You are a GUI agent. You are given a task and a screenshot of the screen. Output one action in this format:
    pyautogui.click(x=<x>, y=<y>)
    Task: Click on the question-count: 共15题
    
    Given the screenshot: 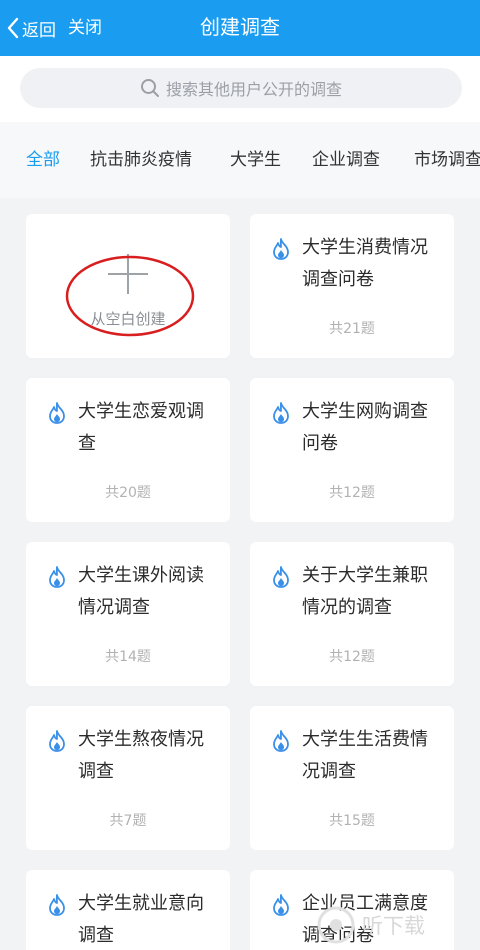 What is the action you would take?
    pyautogui.click(x=352, y=821)
    